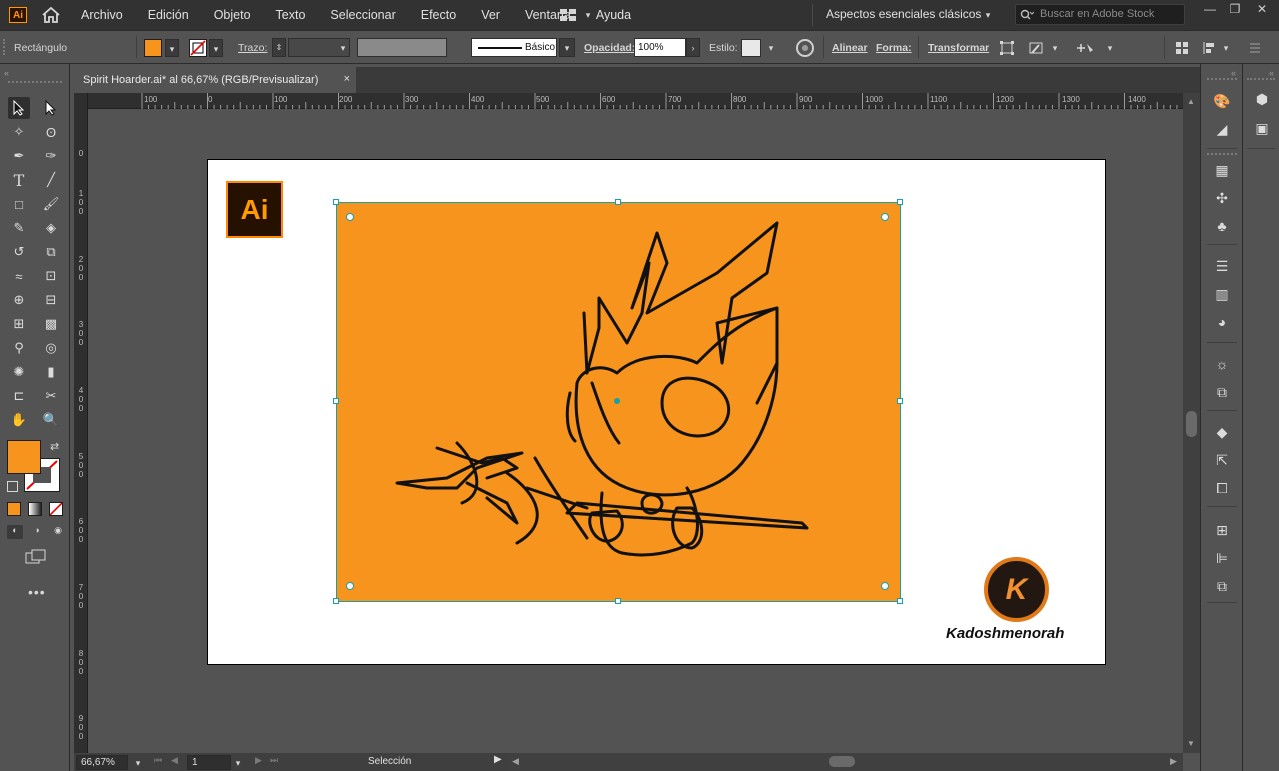 Image resolution: width=1279 pixels, height=771 pixels. Describe the element at coordinates (51, 108) in the screenshot. I see `direct-selection-tool` at that location.